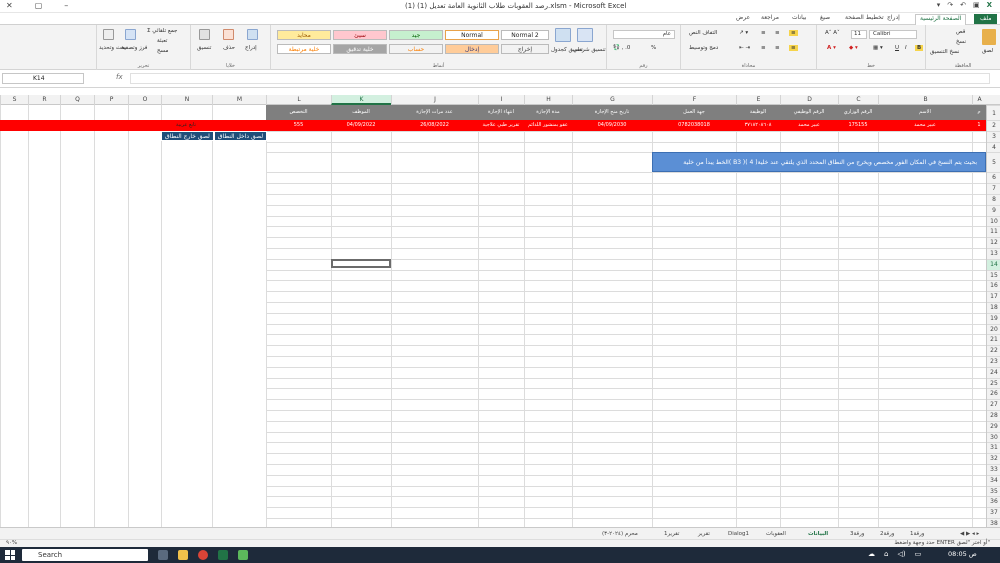 Image resolution: width=1000 pixels, height=563 pixels. I want to click on tab-review: مراجعة, so click(770, 17).